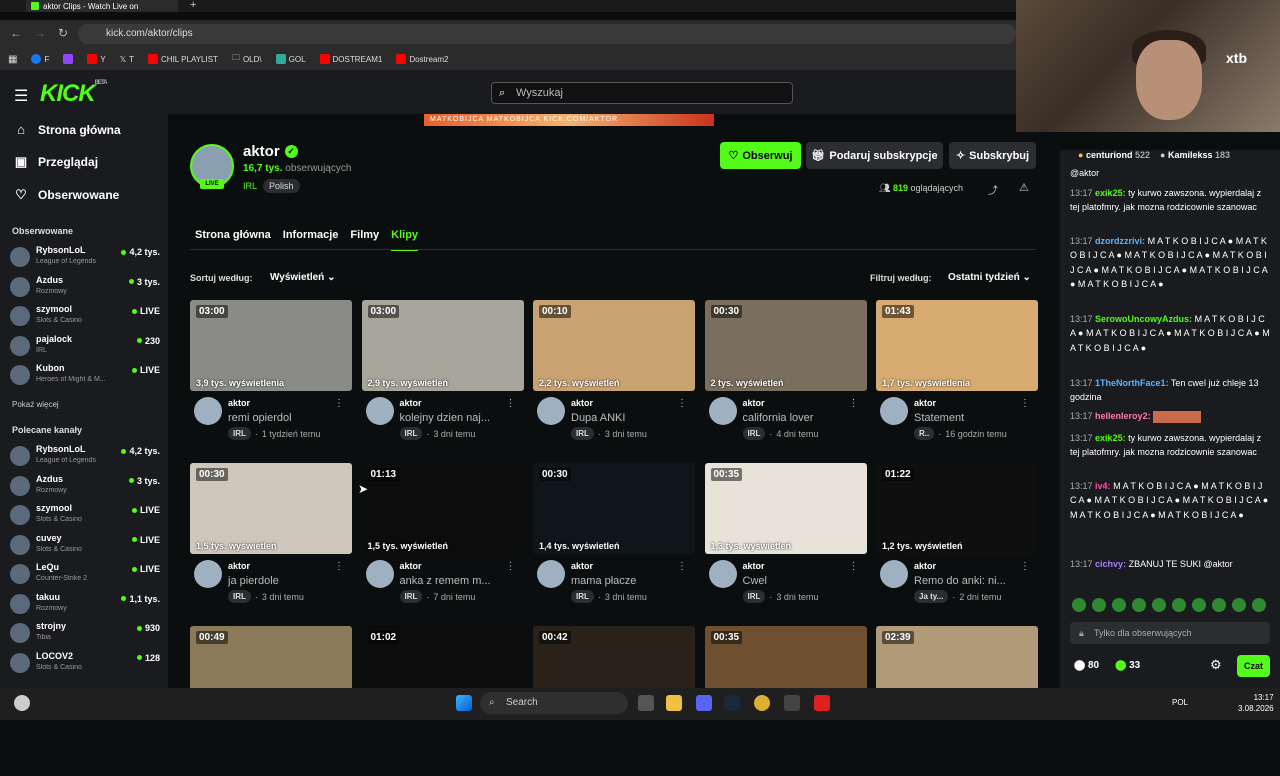 The width and height of the screenshot is (1280, 776). I want to click on chrome-icon, so click(762, 703).